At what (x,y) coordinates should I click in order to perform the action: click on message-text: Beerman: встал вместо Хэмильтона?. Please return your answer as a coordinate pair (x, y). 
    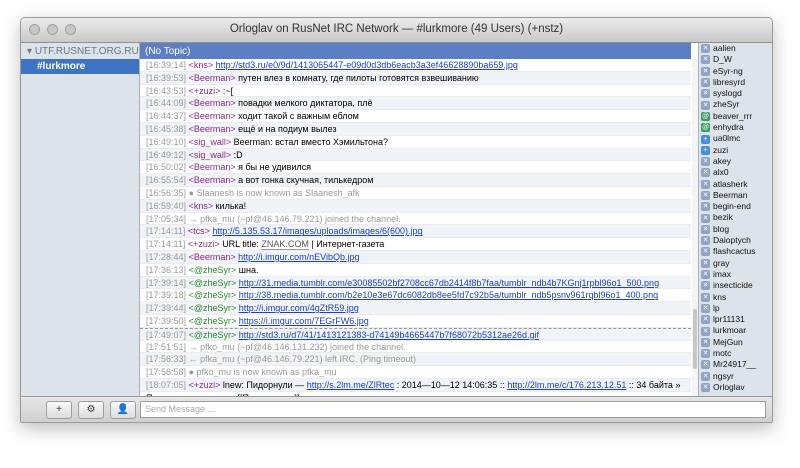
    Looking at the image, I should click on (311, 141).